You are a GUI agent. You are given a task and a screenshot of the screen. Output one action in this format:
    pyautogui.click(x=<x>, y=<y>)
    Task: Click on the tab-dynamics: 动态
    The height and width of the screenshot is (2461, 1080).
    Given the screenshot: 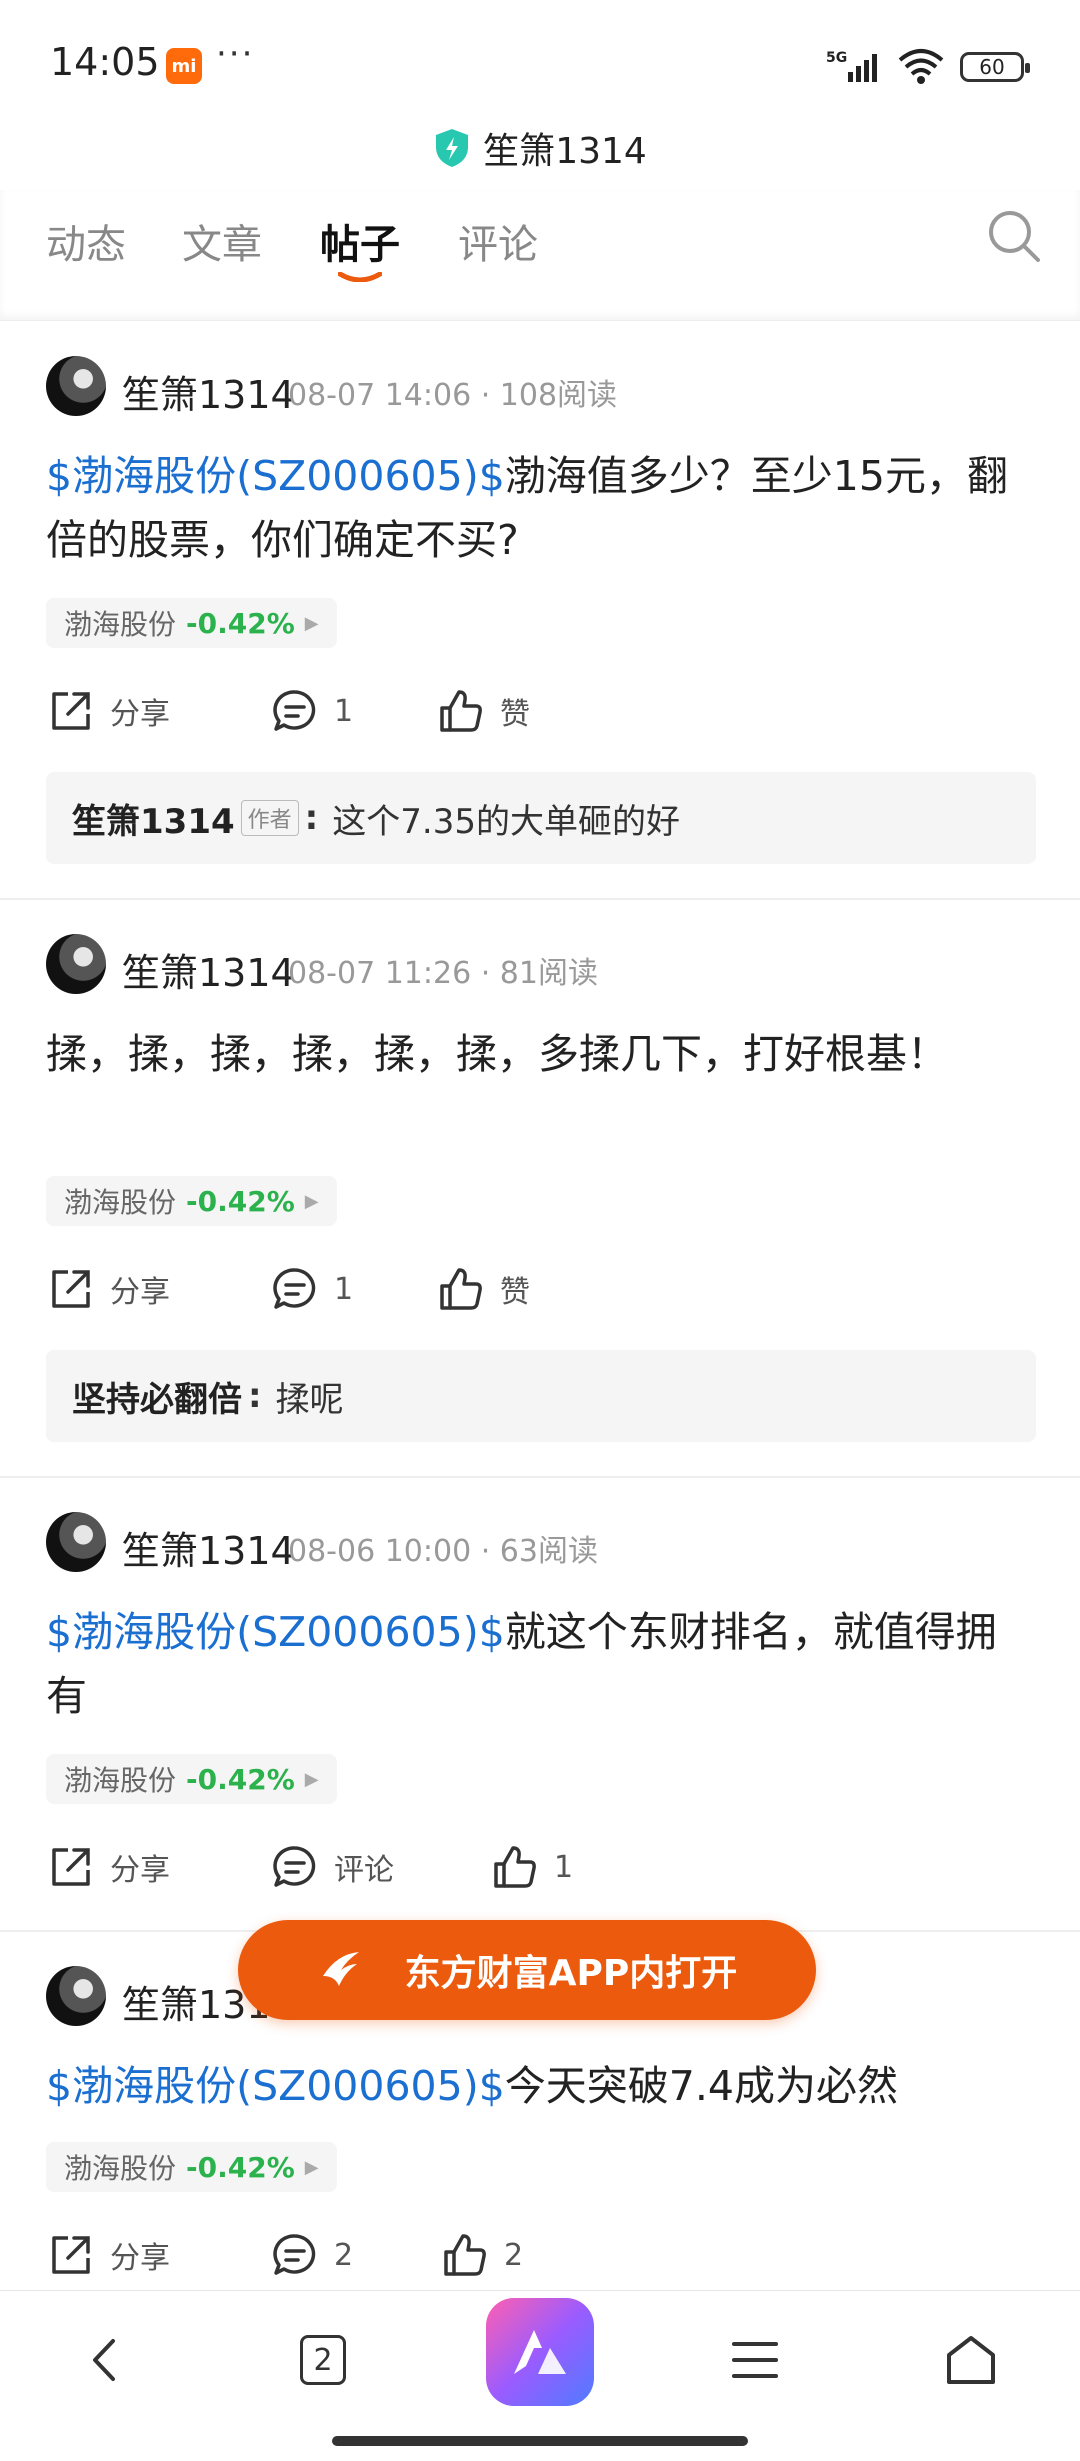 What is the action you would take?
    pyautogui.click(x=86, y=241)
    